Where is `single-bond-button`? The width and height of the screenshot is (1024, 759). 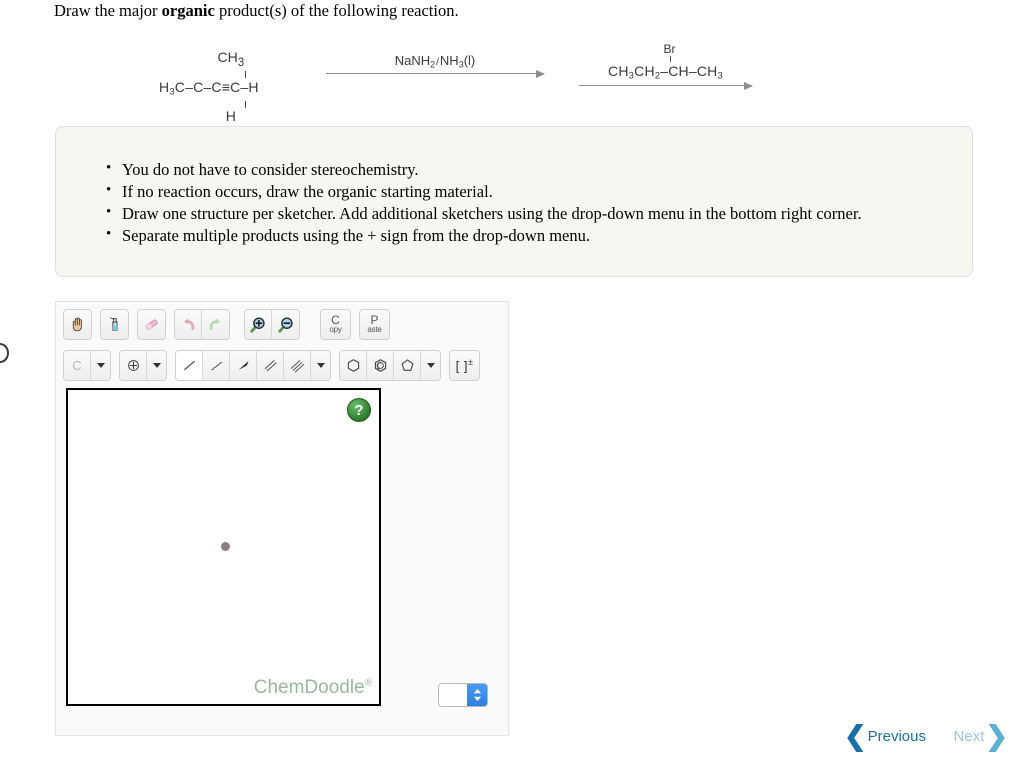
single-bond-button is located at coordinates (189, 365).